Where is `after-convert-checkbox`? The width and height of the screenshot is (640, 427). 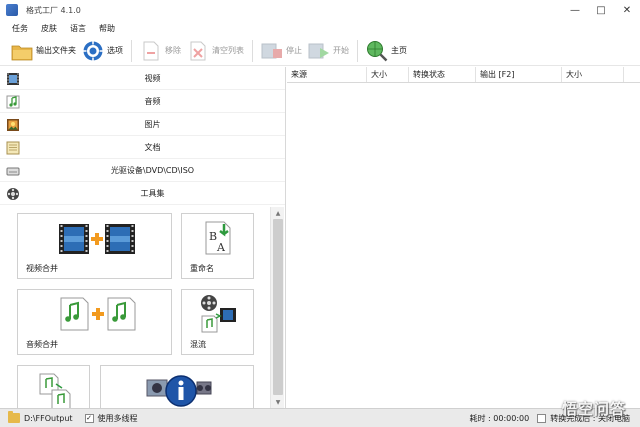 after-convert-checkbox is located at coordinates (542, 418).